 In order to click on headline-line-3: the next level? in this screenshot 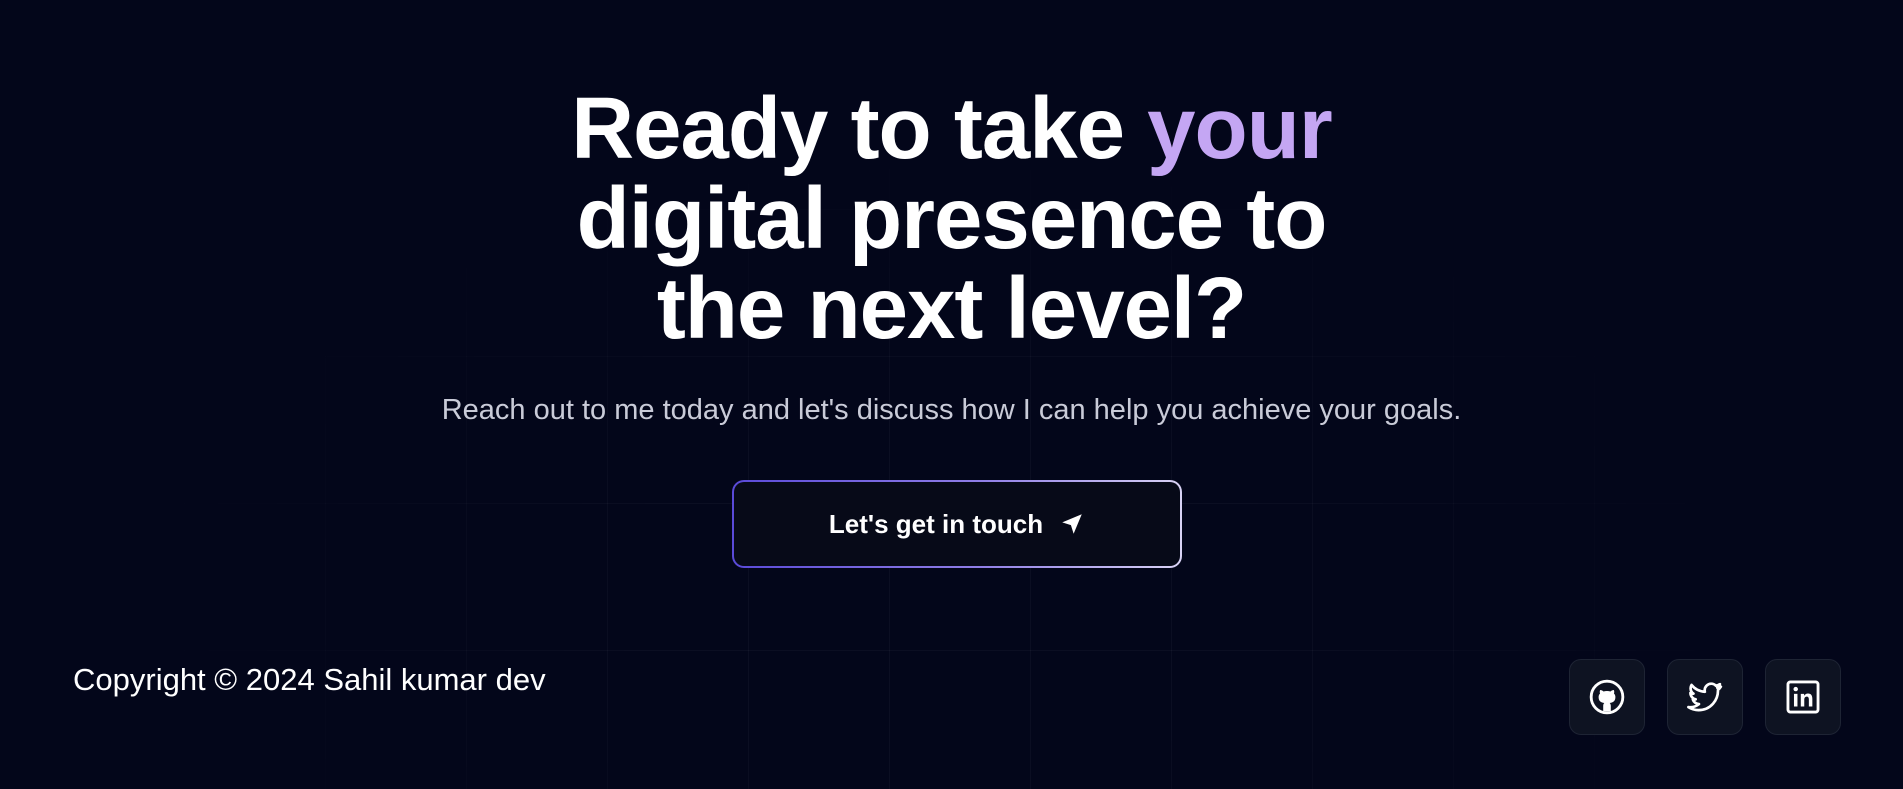, I will do `click(951, 308)`.